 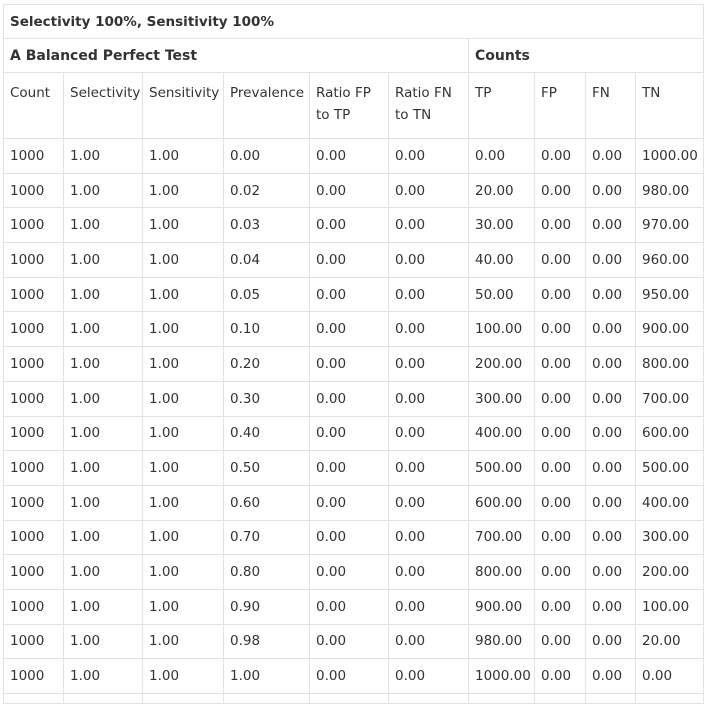 What do you see at coordinates (669, 641) in the screenshot?
I see `table-cell: 20.00` at bounding box center [669, 641].